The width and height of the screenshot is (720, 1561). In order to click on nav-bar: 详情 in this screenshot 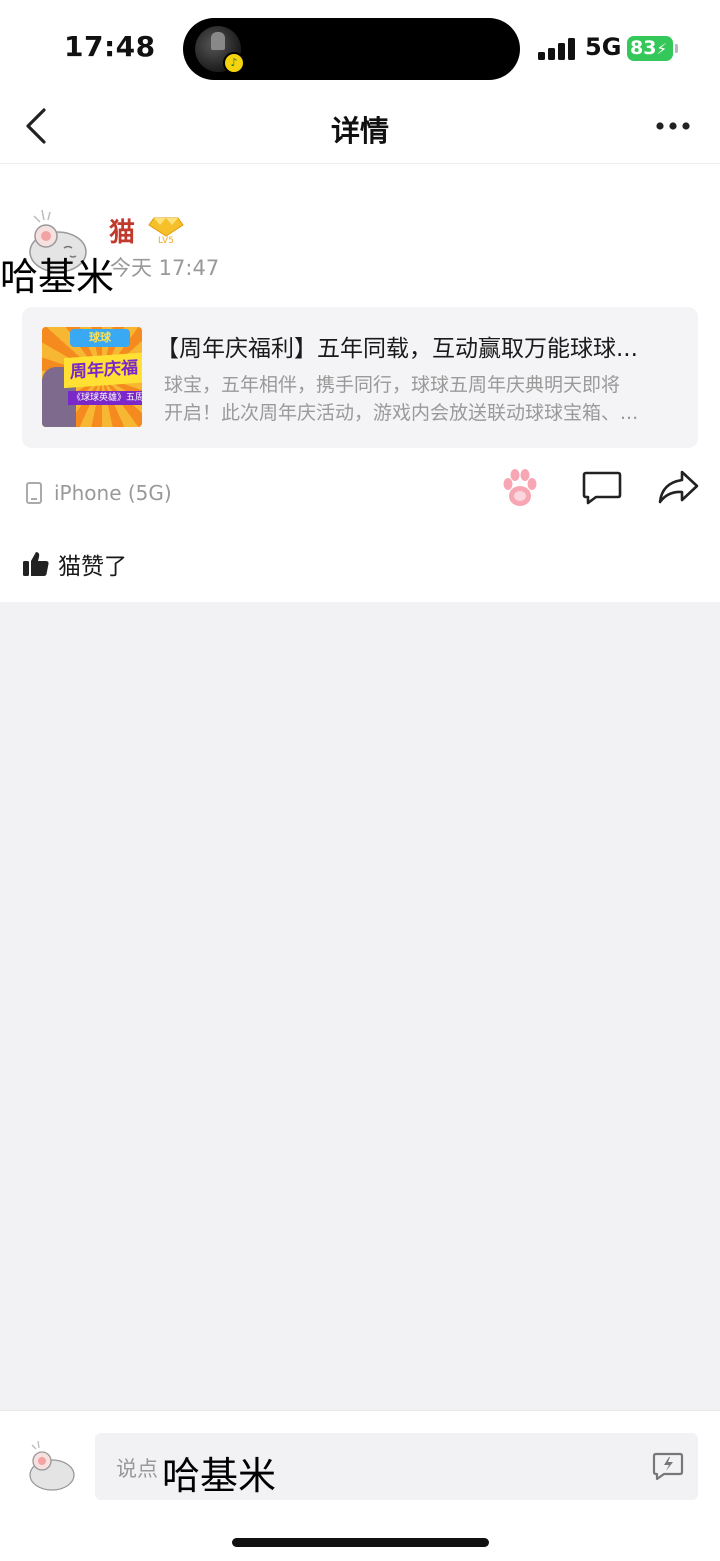, I will do `click(360, 130)`.